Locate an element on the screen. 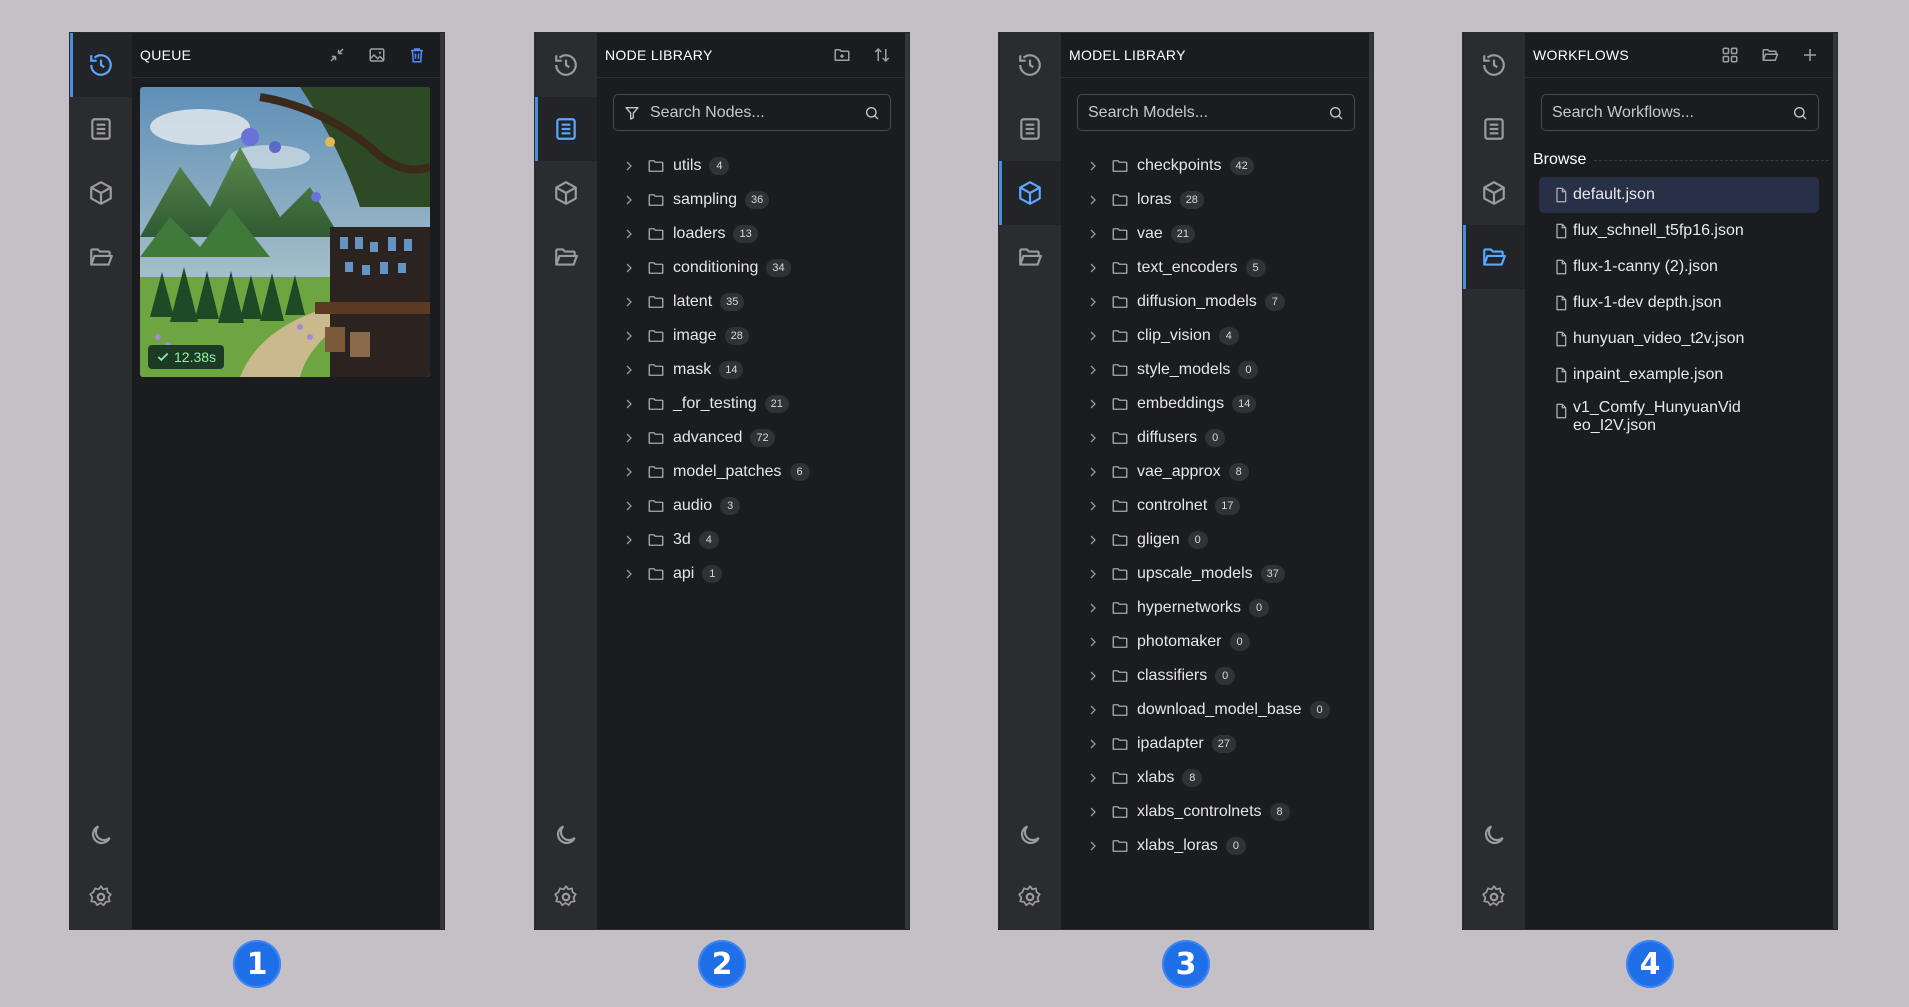 This screenshot has height=1007, width=1909. tree-folder-row: loaders 13 is located at coordinates (751, 234).